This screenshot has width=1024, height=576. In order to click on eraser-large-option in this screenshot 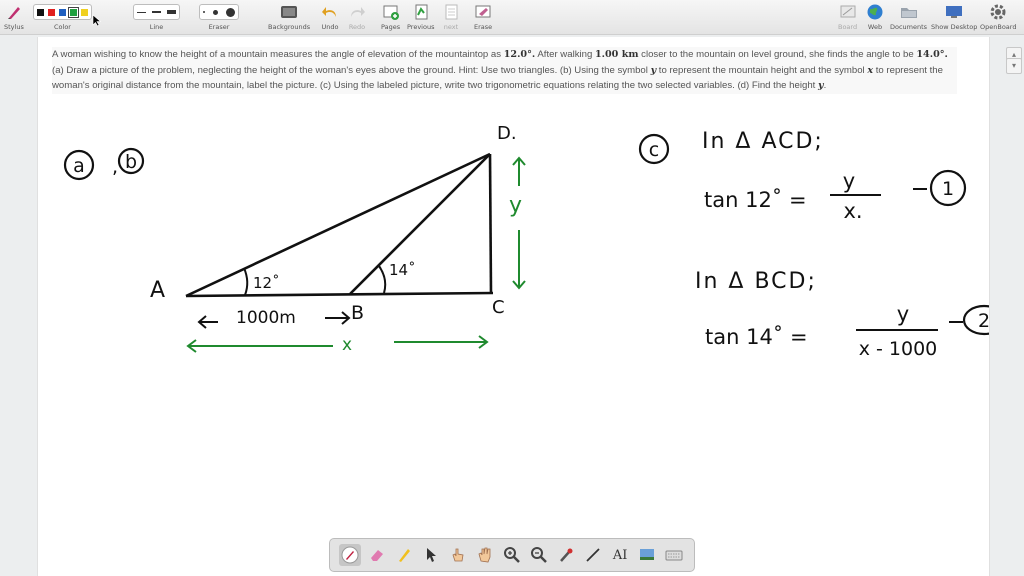, I will do `click(230, 12)`.